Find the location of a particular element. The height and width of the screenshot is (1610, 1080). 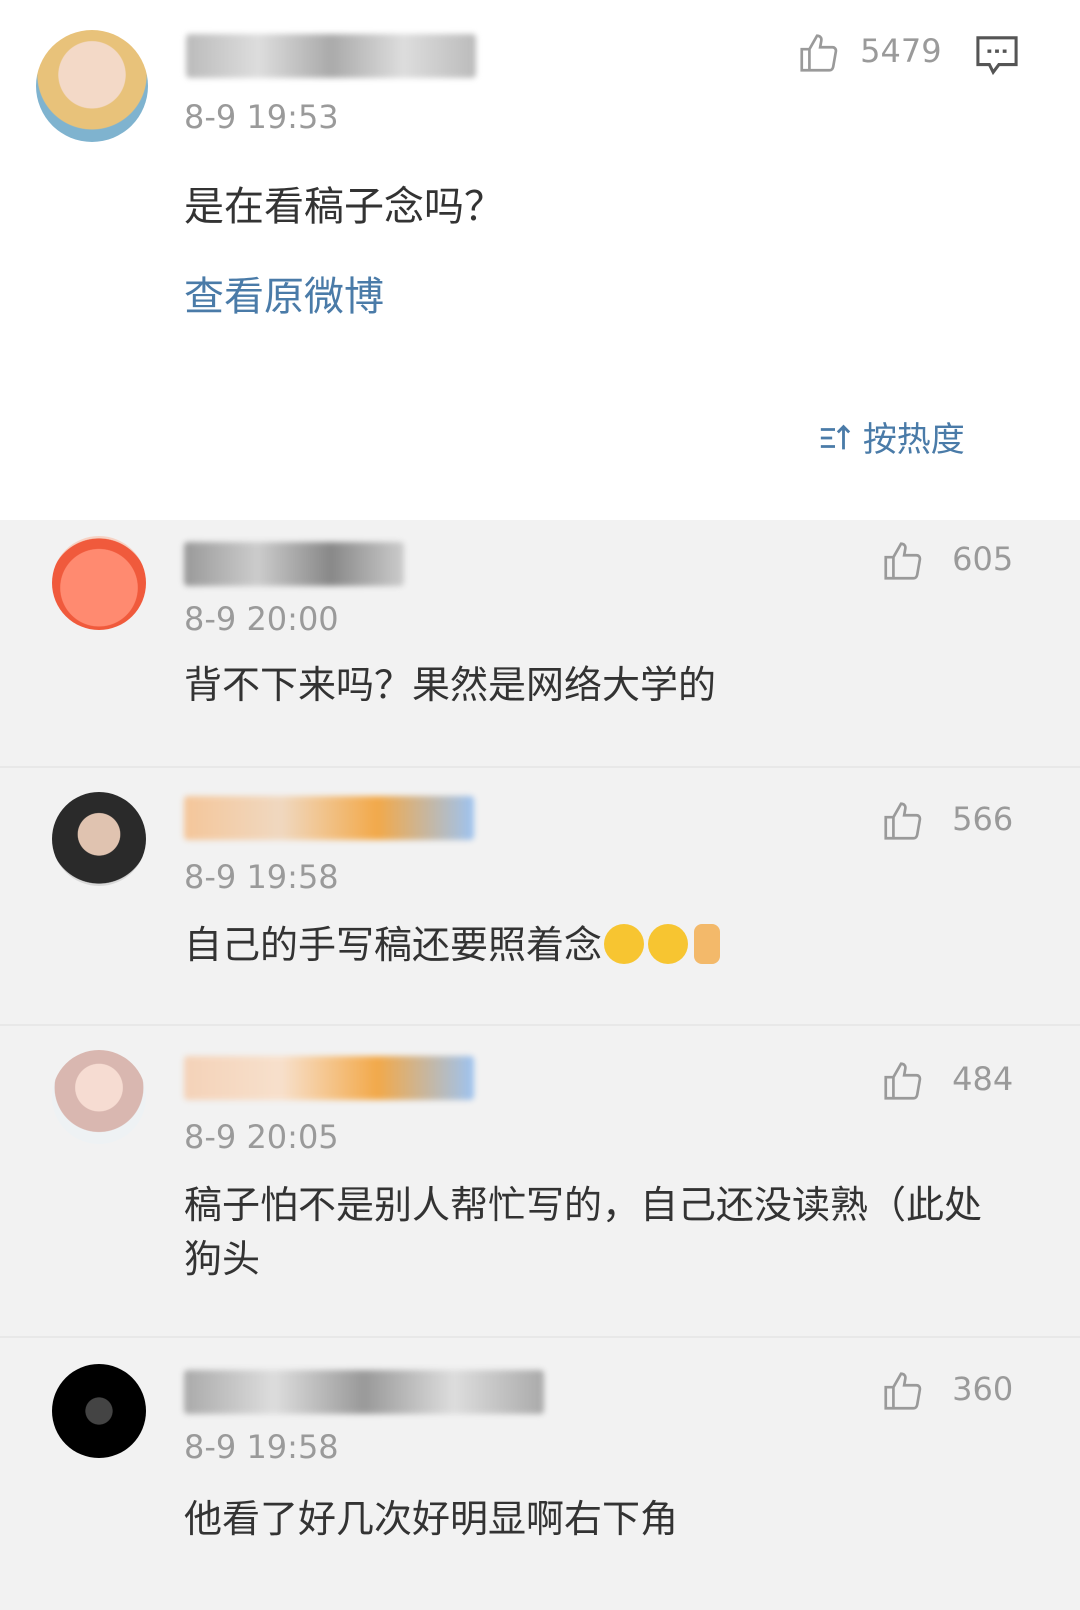

like-button: 605 is located at coordinates (946, 561).